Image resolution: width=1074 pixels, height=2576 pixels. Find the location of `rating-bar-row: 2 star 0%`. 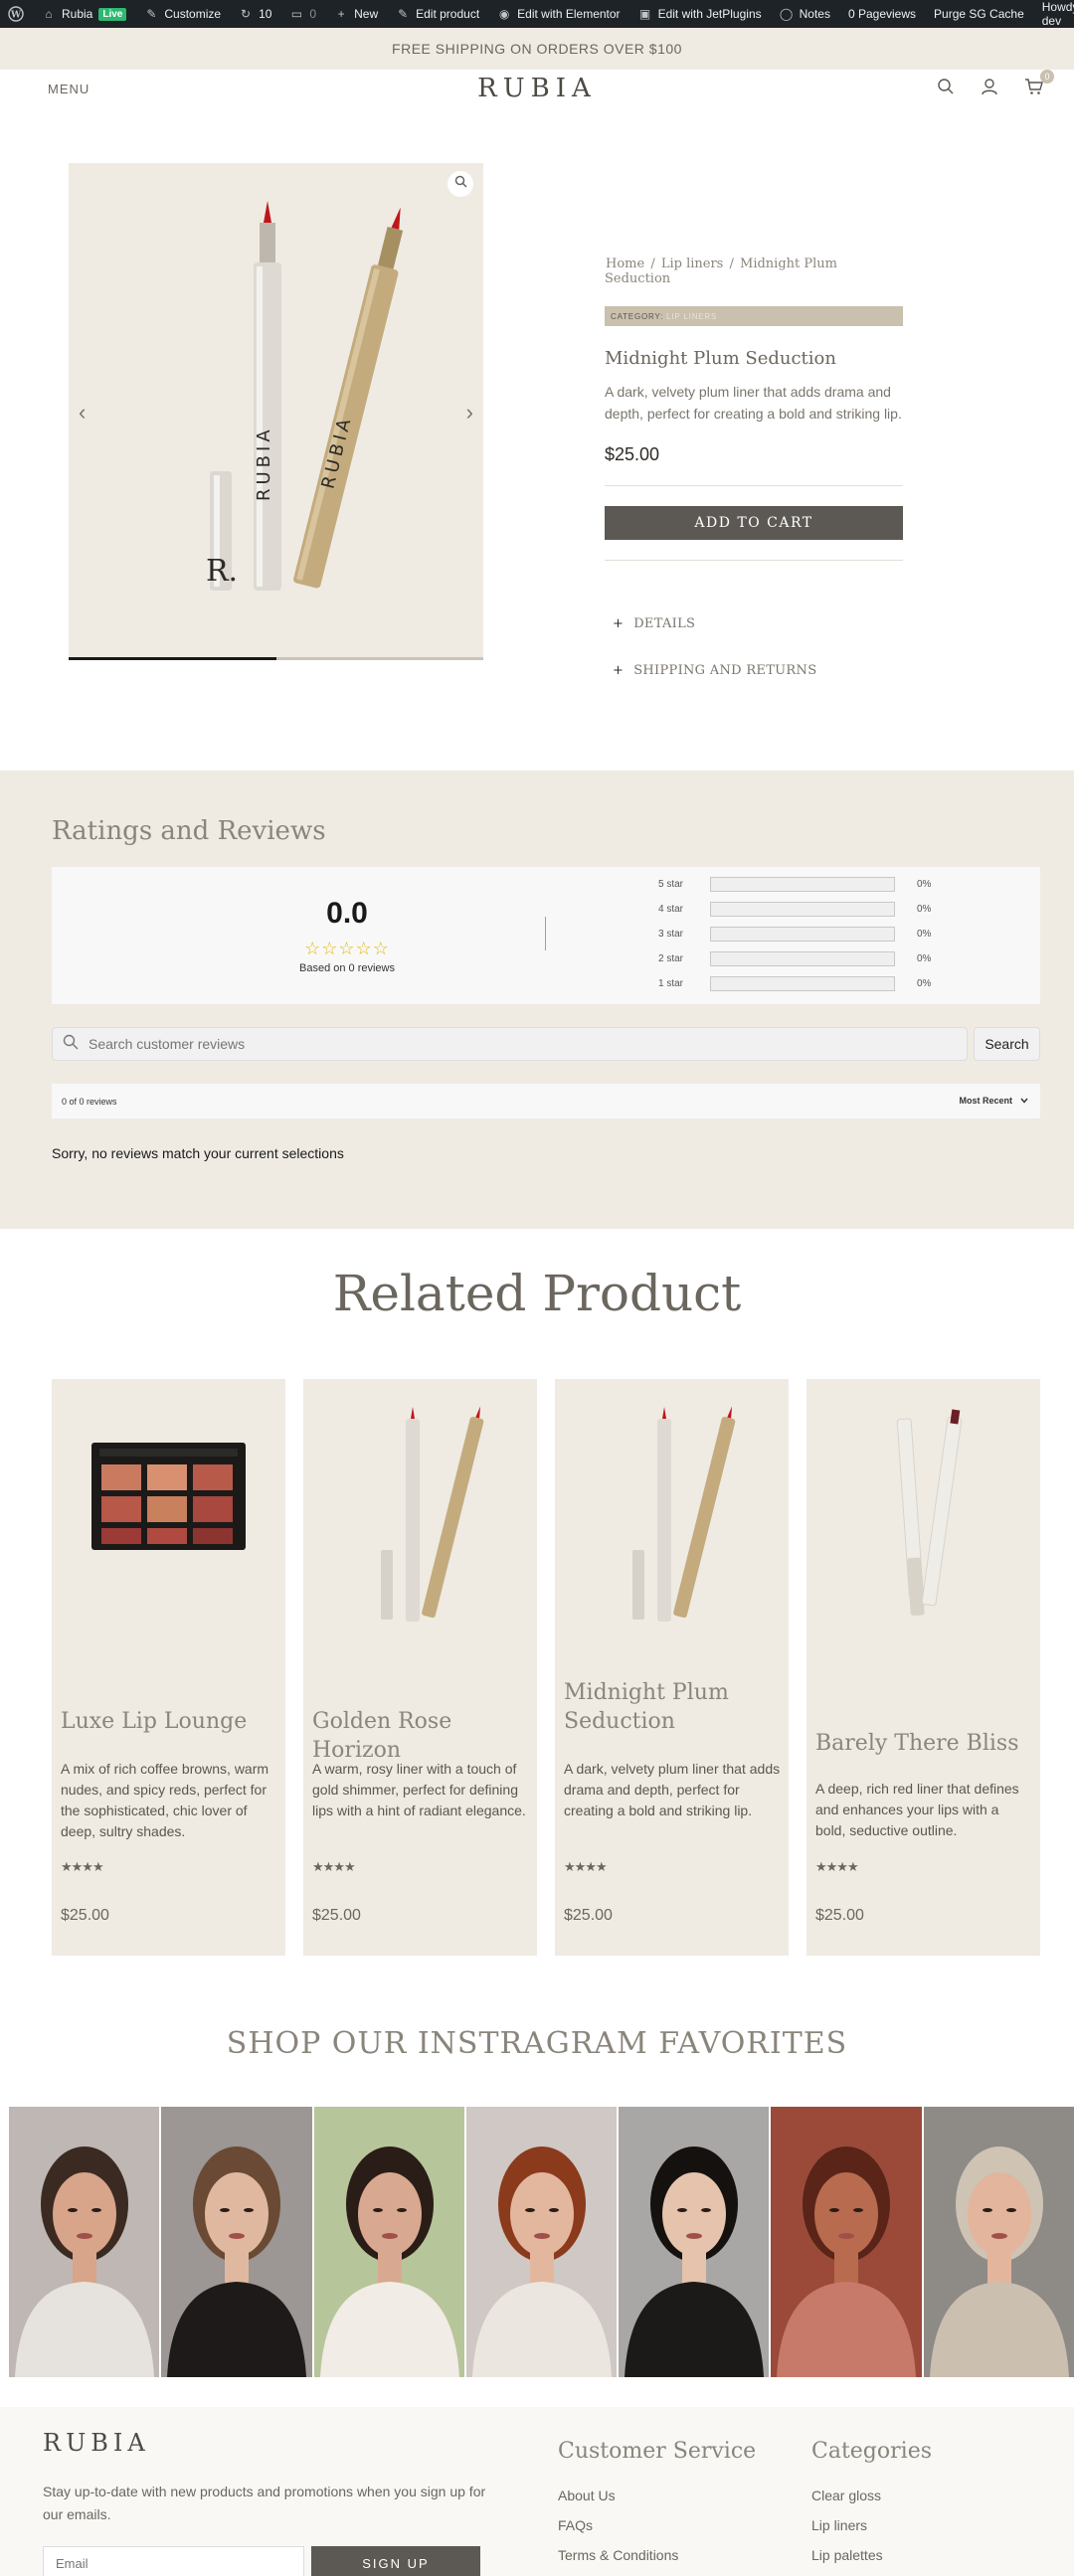

rating-bar-row: 2 star 0% is located at coordinates (795, 958).